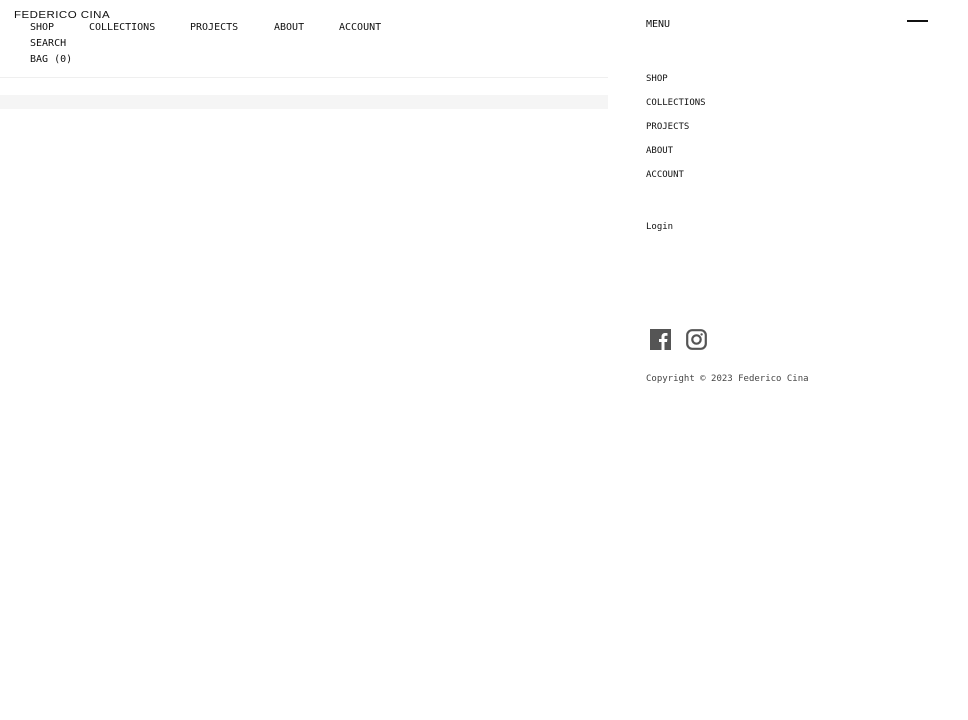 The height and width of the screenshot is (720, 968). What do you see at coordinates (676, 85) in the screenshot?
I see `menu-item-shop: SHOP` at bounding box center [676, 85].